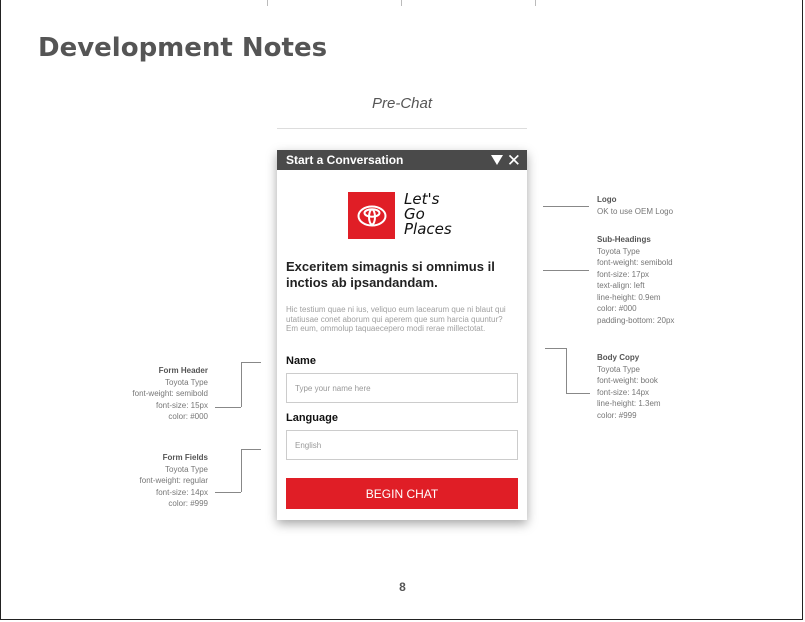 This screenshot has width=805, height=622. I want to click on section-title: Pre-Chat, so click(402, 103).